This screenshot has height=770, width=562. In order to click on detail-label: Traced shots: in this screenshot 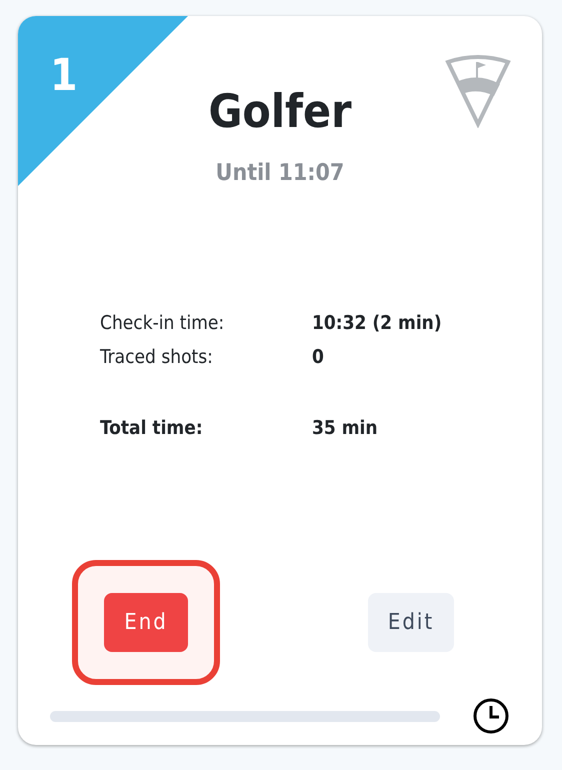, I will do `click(157, 357)`.